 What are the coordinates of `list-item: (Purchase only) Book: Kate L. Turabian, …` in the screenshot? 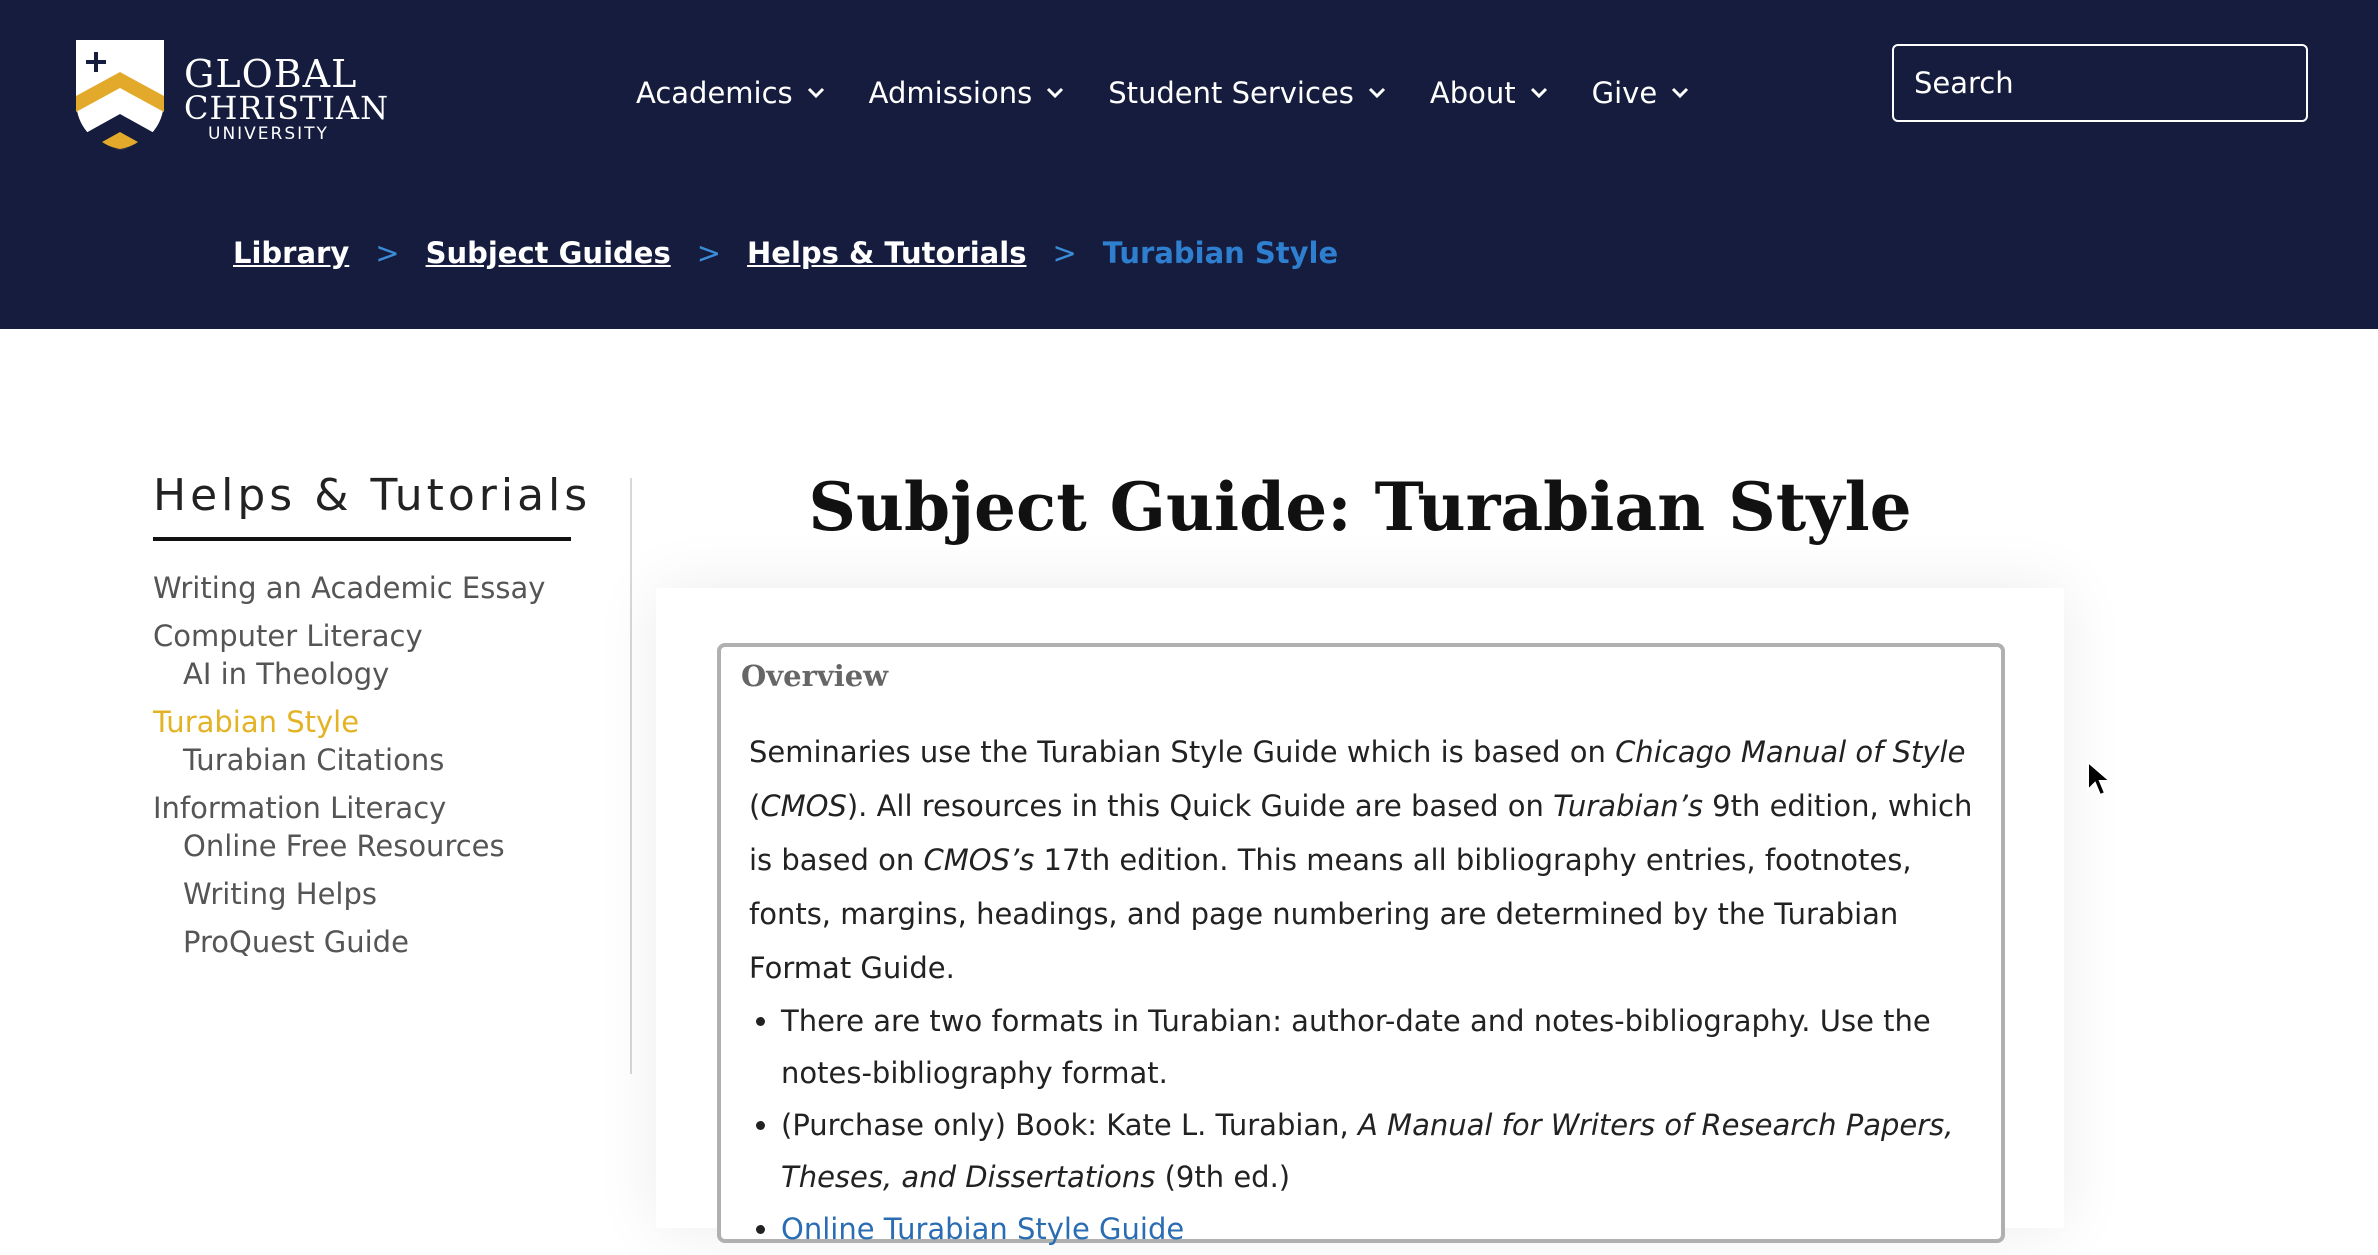 It's located at (1385, 1151).